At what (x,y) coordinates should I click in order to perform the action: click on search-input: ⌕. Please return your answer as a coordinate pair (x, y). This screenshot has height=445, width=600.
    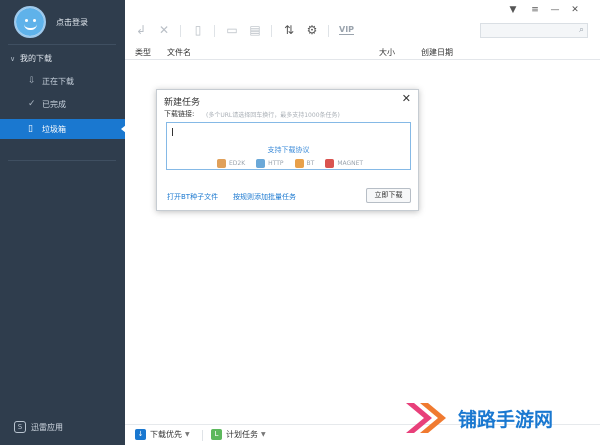
    Looking at the image, I should click on (534, 30).